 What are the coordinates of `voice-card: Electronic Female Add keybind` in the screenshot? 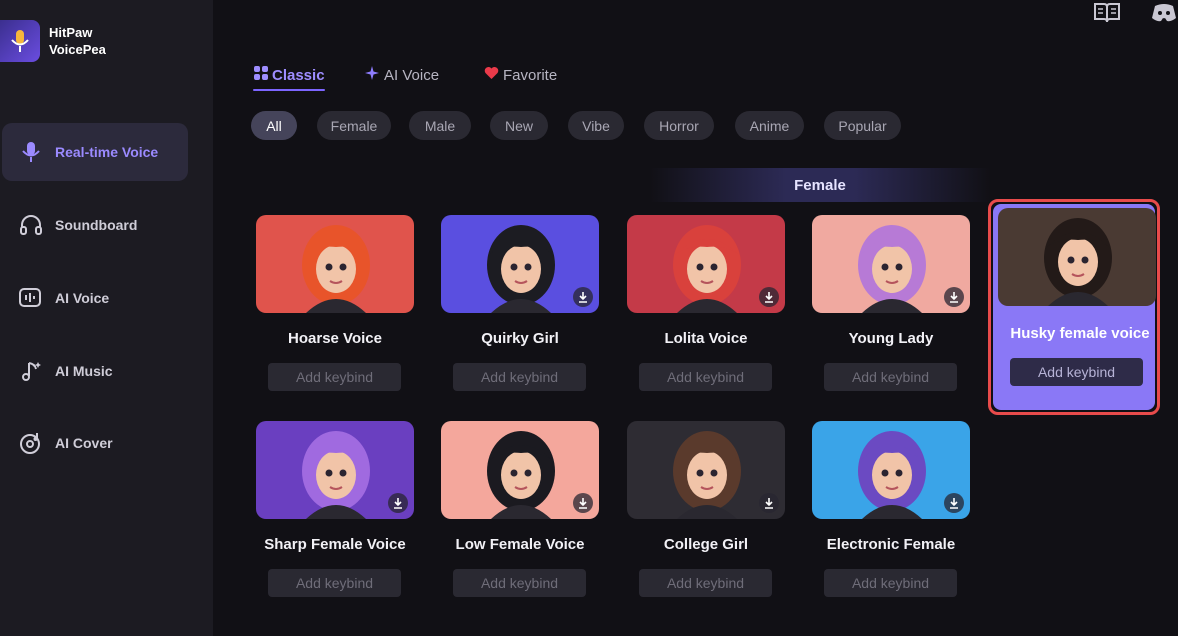 It's located at (891, 521).